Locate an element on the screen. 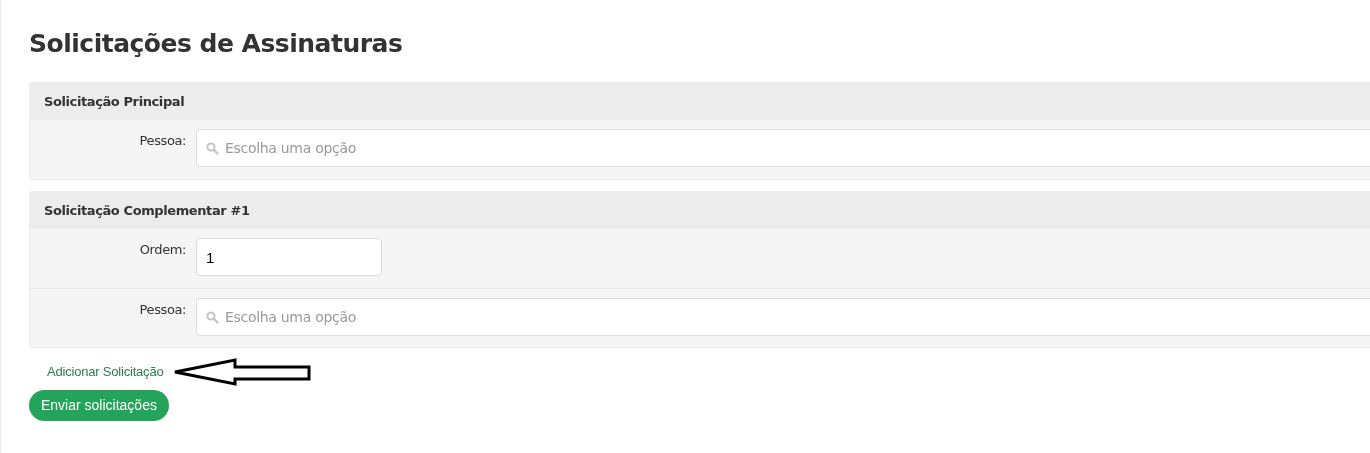 The height and width of the screenshot is (453, 1370). field-label: Ordem: is located at coordinates (162, 250).